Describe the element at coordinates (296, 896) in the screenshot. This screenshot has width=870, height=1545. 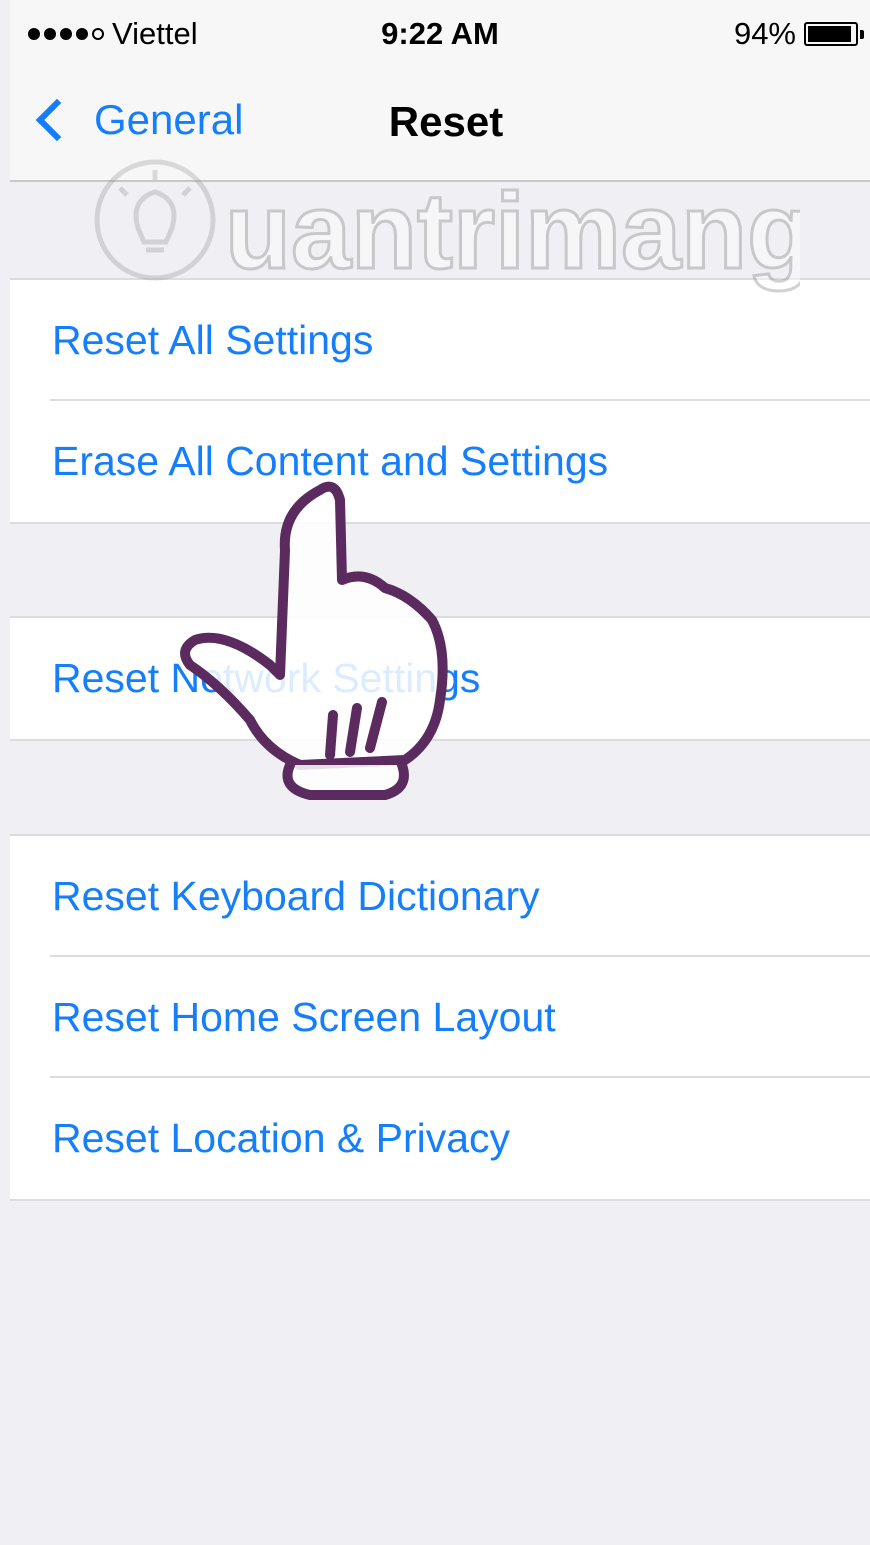
I see `reset-keyboard-dictionary-label: Reset Keyboard Dictionary` at that location.